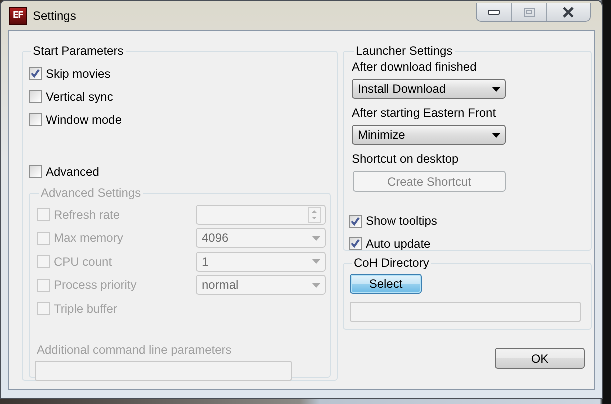 Image resolution: width=611 pixels, height=404 pixels. What do you see at coordinates (391, 263) in the screenshot?
I see `group-title: CoH Directory` at bounding box center [391, 263].